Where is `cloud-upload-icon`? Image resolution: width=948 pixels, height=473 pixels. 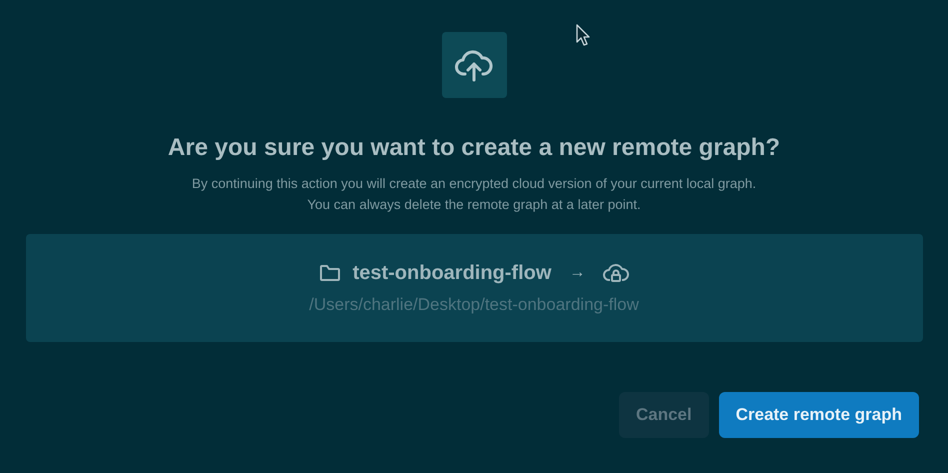 cloud-upload-icon is located at coordinates (474, 65).